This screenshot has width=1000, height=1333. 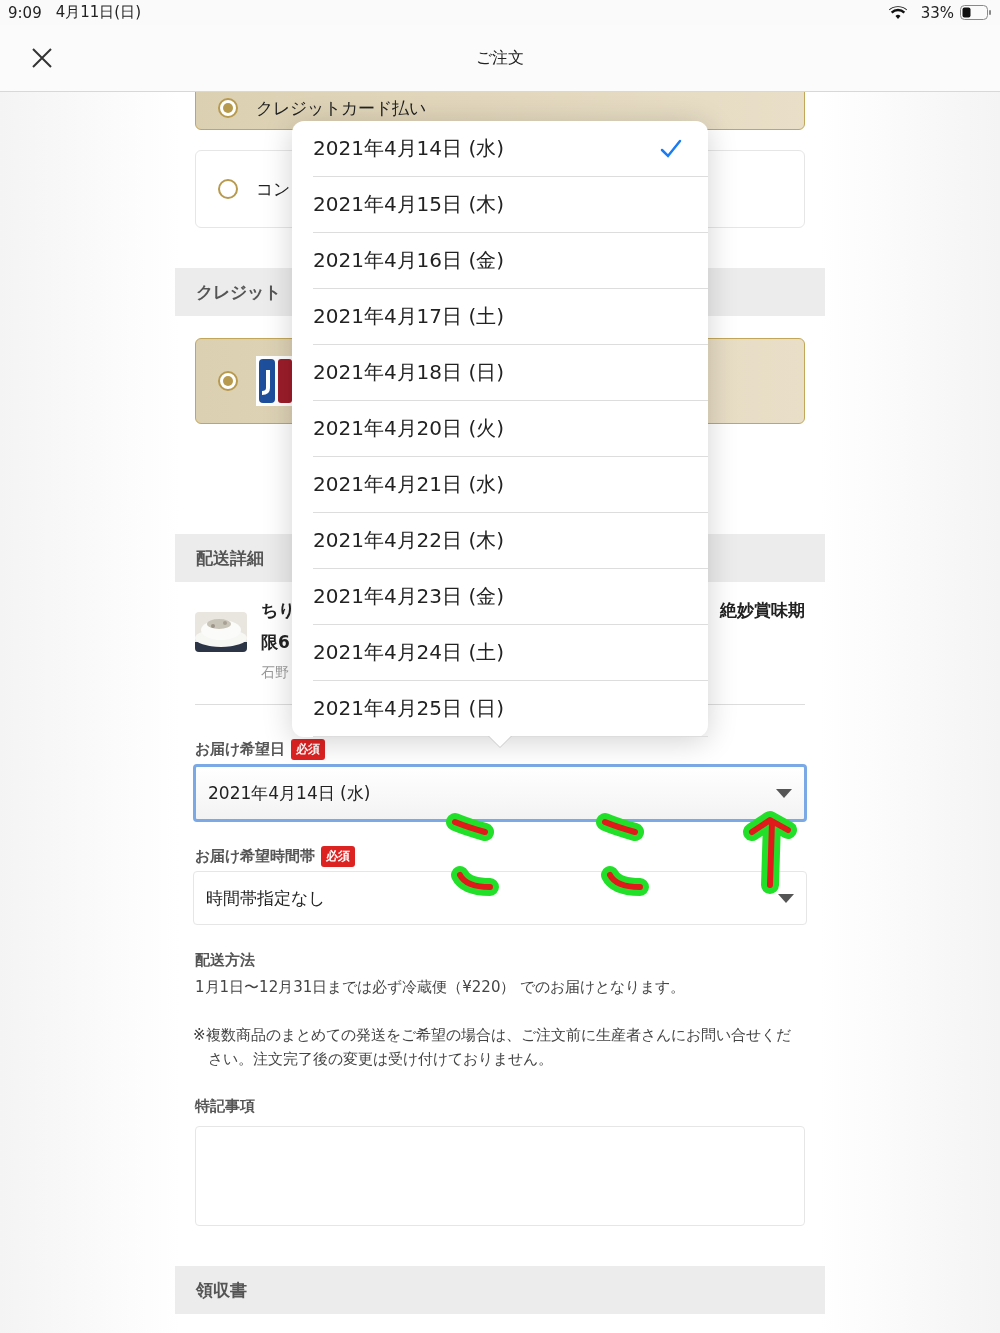 What do you see at coordinates (492, 1047) in the screenshot?
I see `note-text: ※複数商品のまとめての発送をご希望の場合は、ご注文前に生産者さんにお問い合せください。注文完了後の変更は受け付けておりません。` at bounding box center [492, 1047].